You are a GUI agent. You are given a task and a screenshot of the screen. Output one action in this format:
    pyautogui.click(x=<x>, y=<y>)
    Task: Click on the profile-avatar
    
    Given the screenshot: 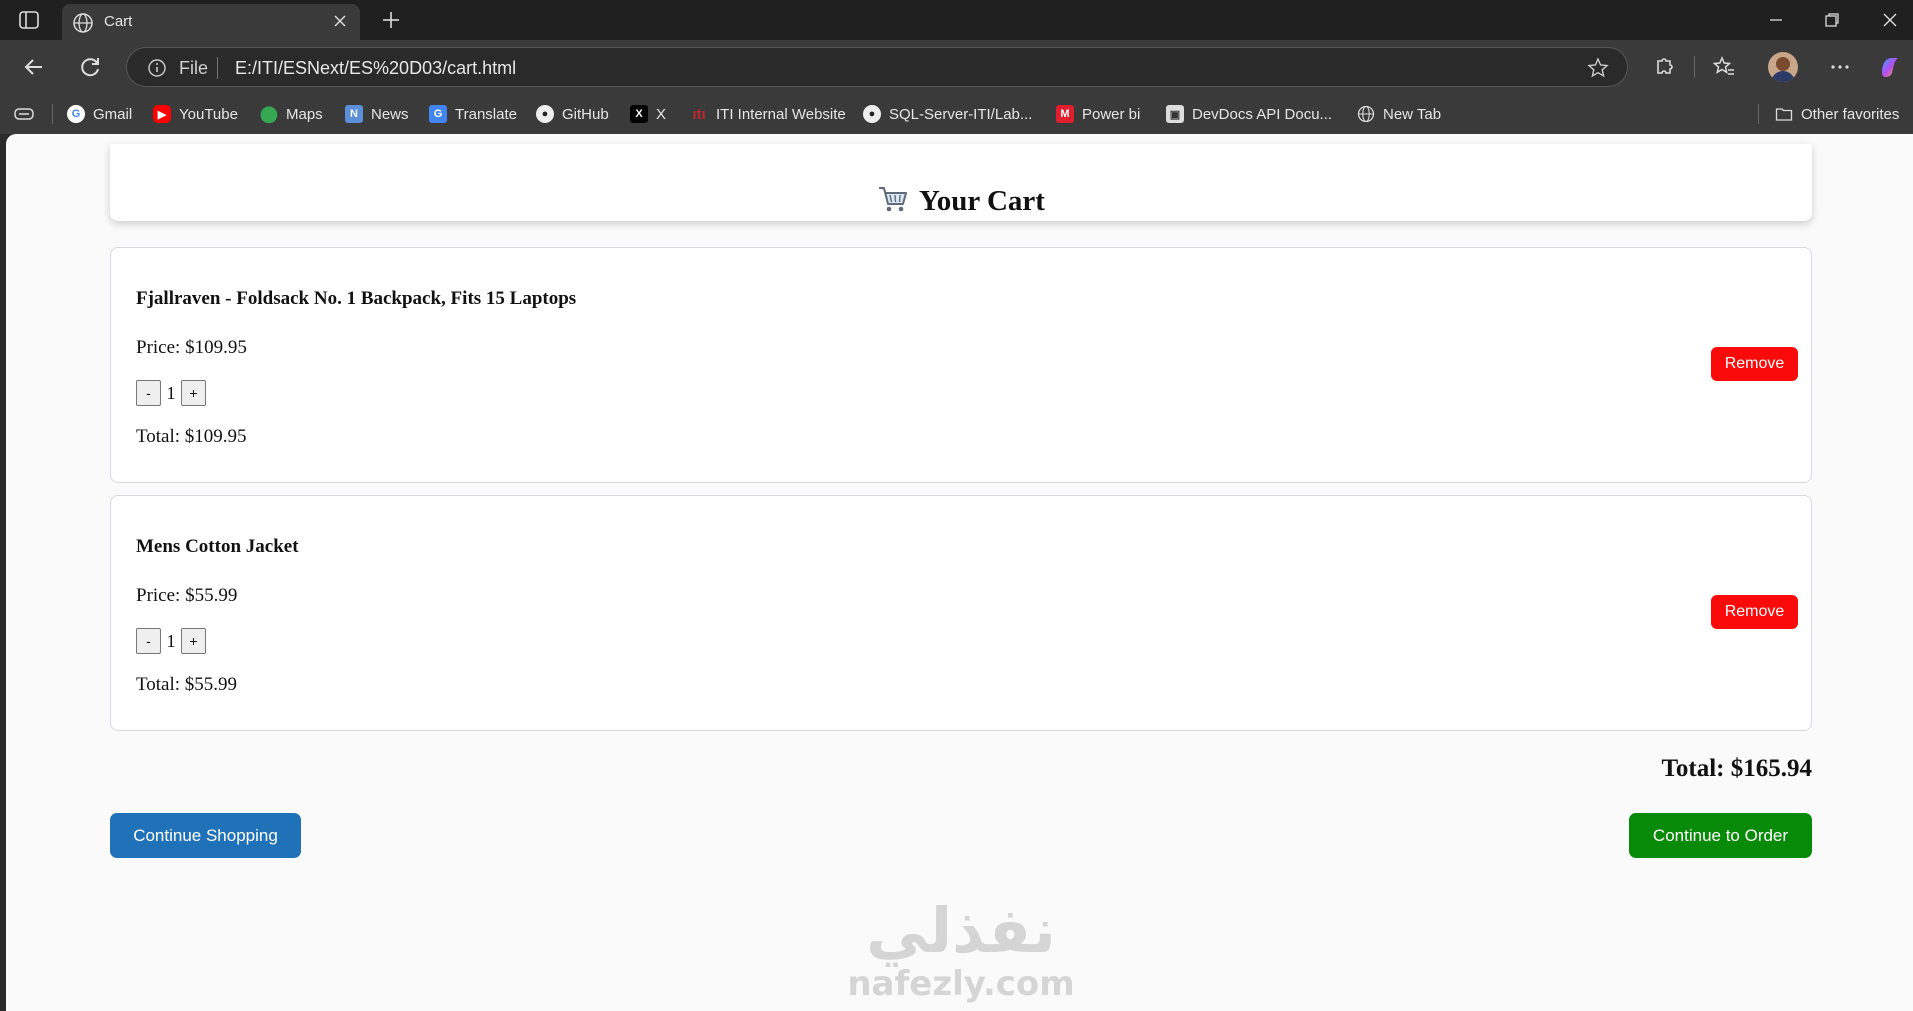 What is the action you would take?
    pyautogui.click(x=1783, y=67)
    